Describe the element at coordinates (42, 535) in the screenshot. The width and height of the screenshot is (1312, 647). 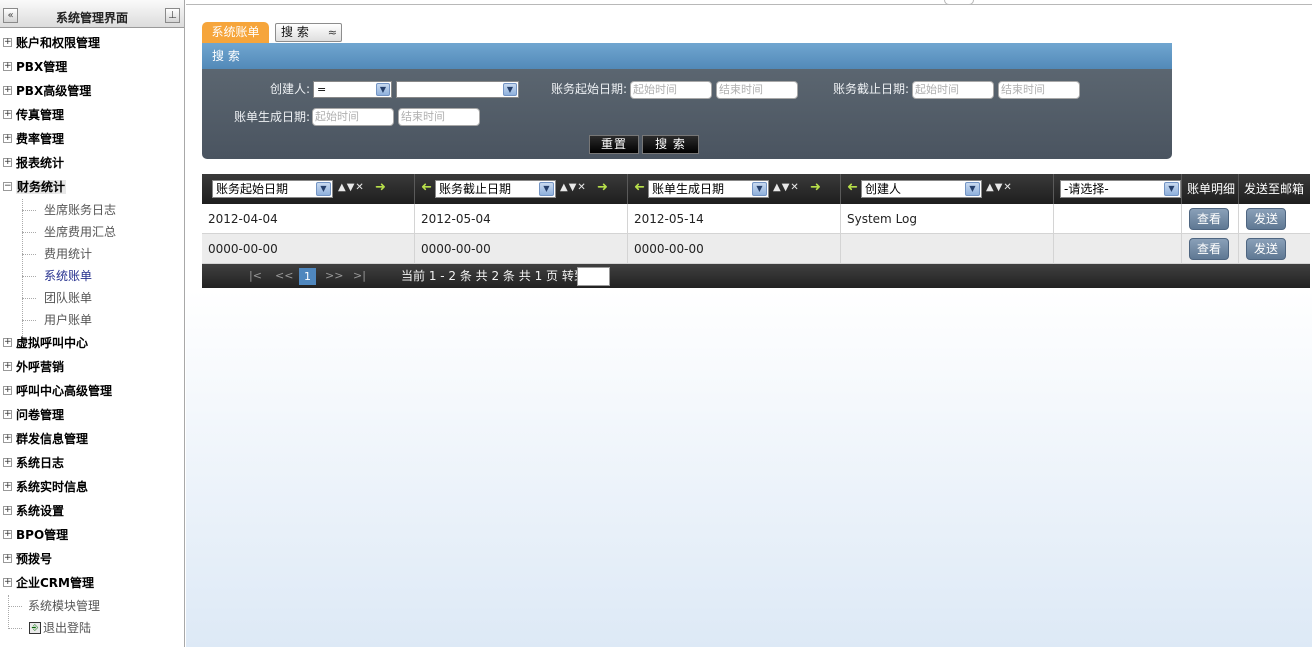
I see `sidebar-item-label: BPO管理` at that location.